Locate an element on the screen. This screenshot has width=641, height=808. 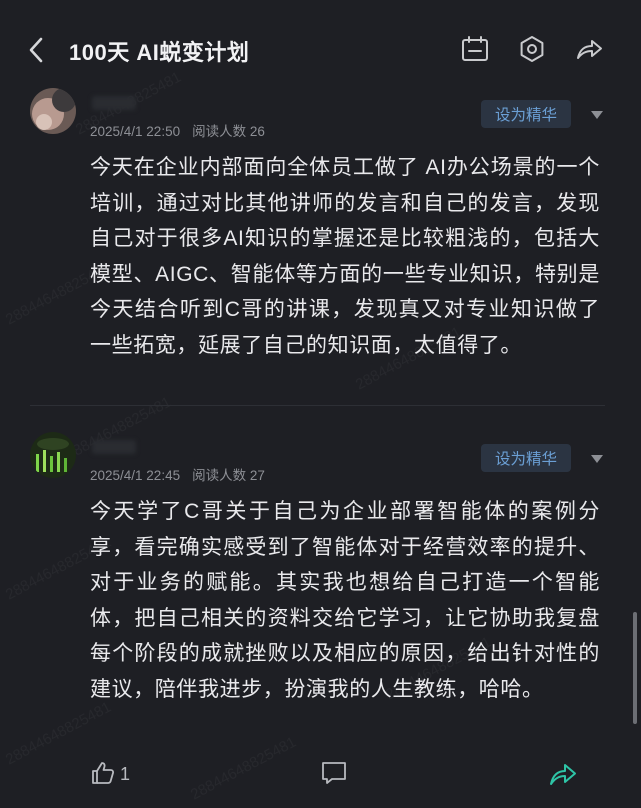
post-meta: 2025/4/1 22:50 阅读人数 26 is located at coordinates (177, 130).